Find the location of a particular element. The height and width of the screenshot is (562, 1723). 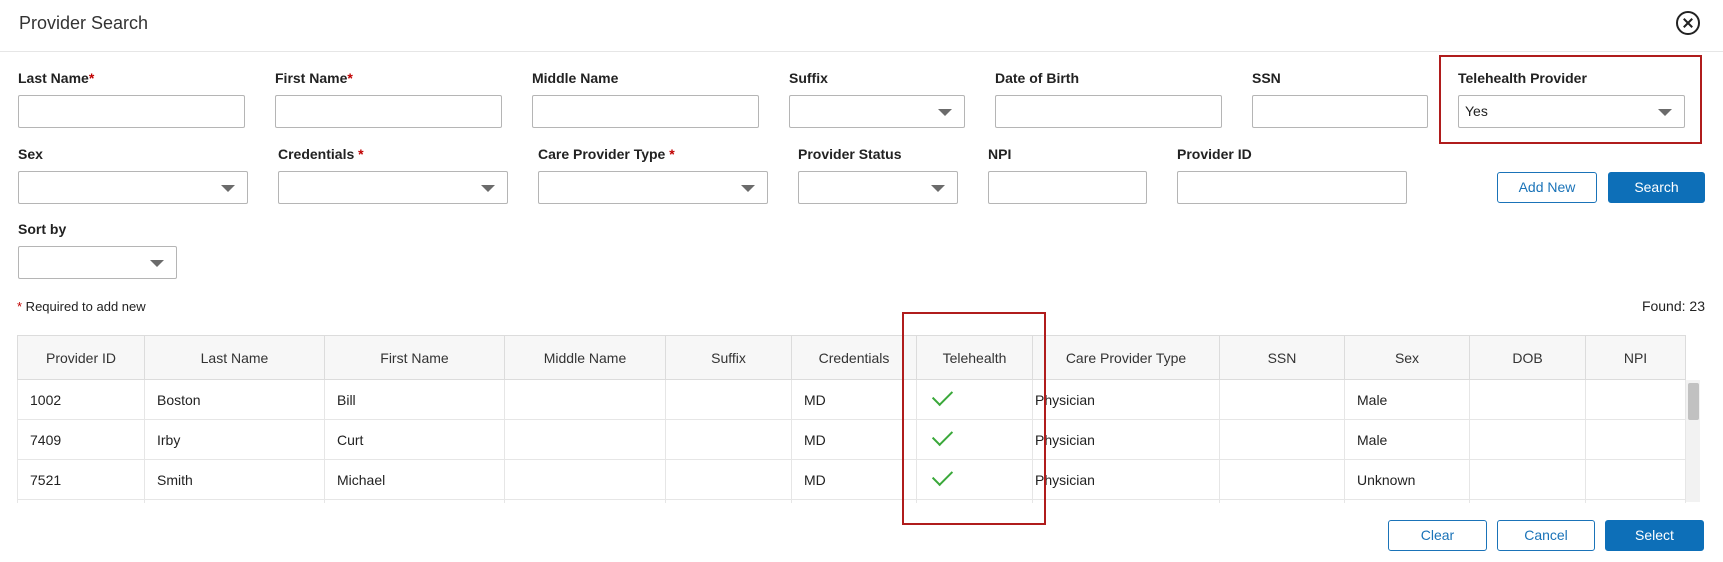

table-row: 7409 Irby Curt MD Physician Male is located at coordinates (851, 439).